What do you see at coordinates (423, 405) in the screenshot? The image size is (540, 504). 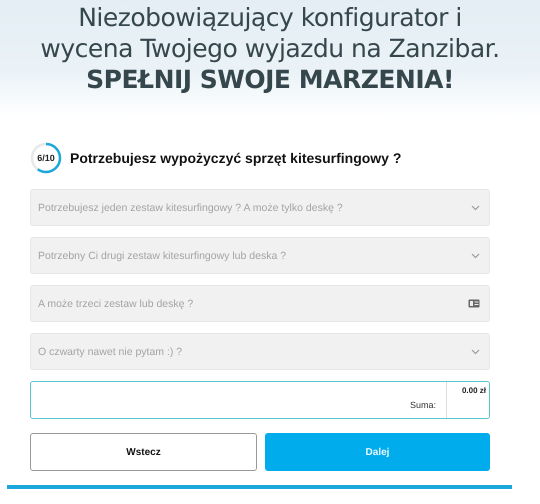 I see `summary-label: Suma:` at bounding box center [423, 405].